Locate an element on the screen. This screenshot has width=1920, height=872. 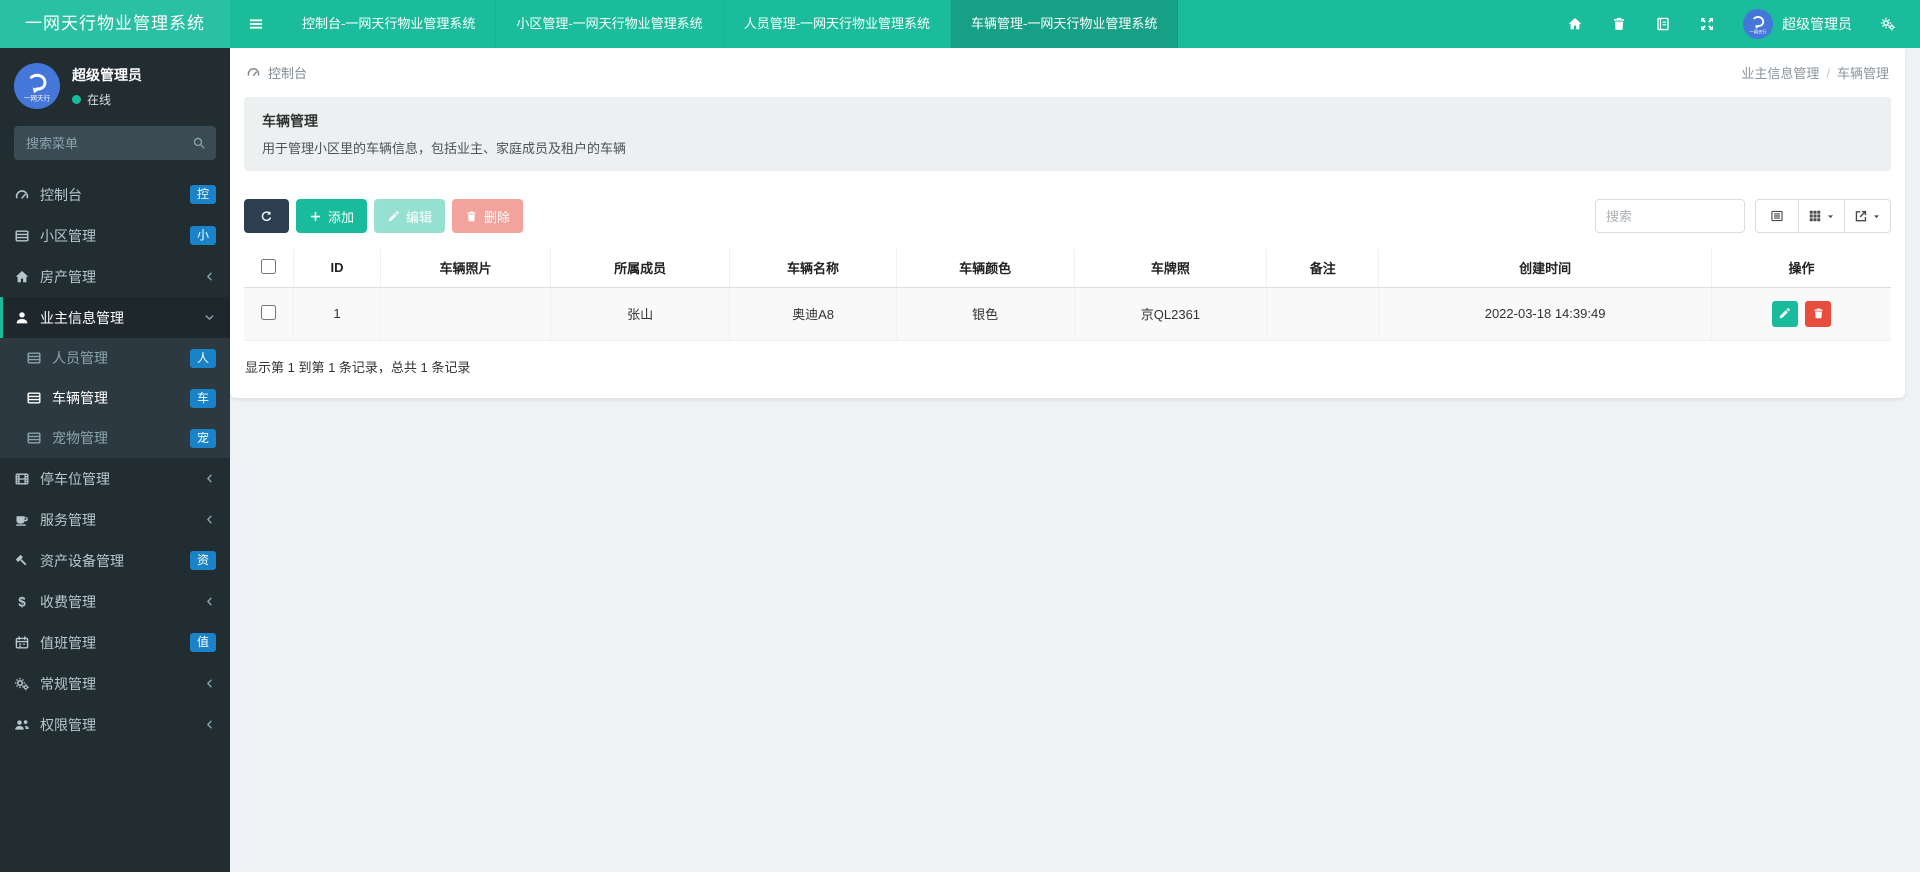
edit-button: 编辑 is located at coordinates (410, 216).